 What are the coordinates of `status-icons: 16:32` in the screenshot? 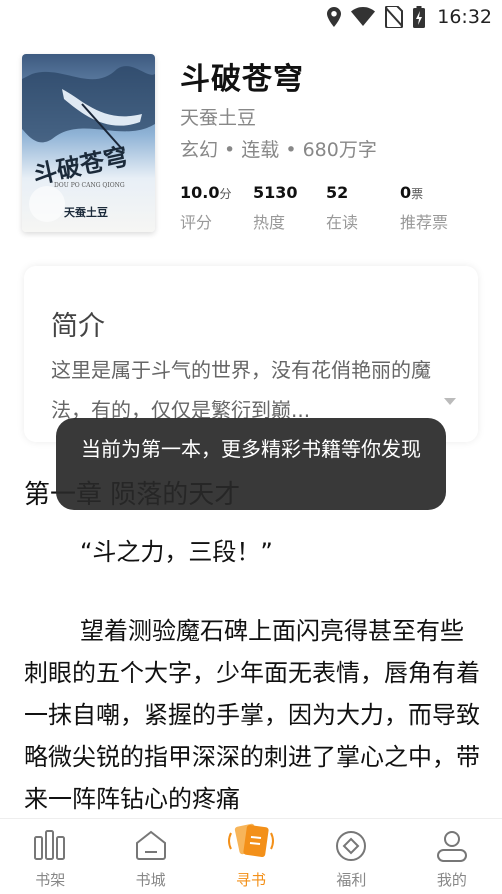 It's located at (409, 17).